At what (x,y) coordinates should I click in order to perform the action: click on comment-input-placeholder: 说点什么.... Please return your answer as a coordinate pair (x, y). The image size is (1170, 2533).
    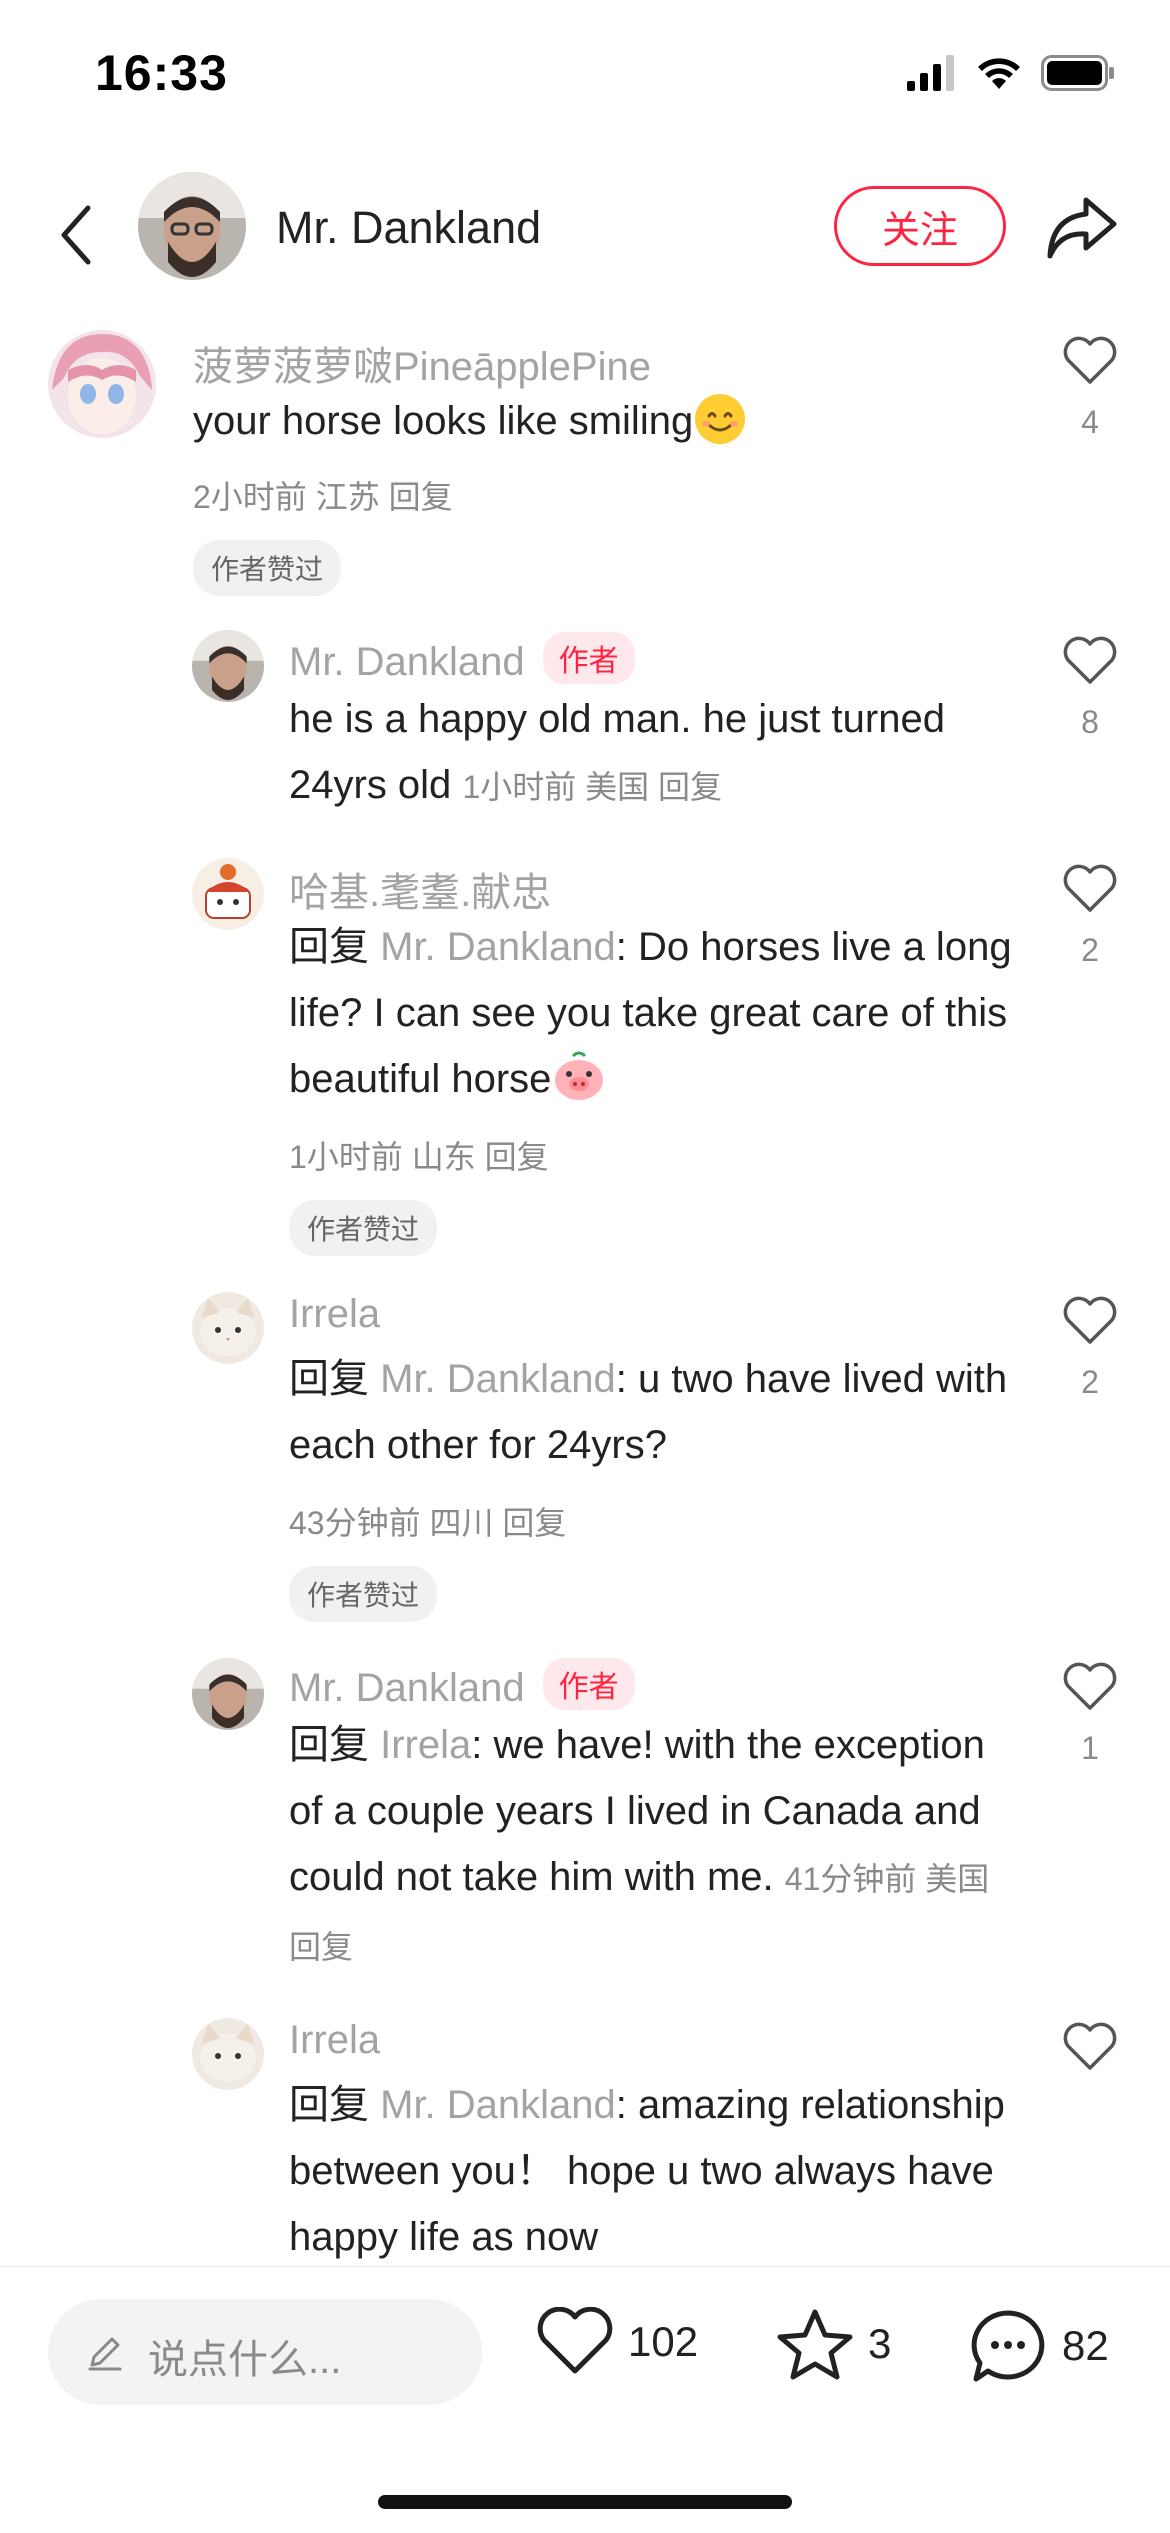
    Looking at the image, I should click on (245, 2360).